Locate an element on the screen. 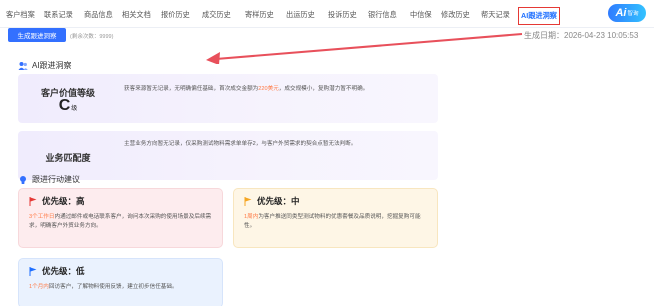 This screenshot has width=654, height=306. priority-mid-header: 优先级：中 is located at coordinates (335, 201).